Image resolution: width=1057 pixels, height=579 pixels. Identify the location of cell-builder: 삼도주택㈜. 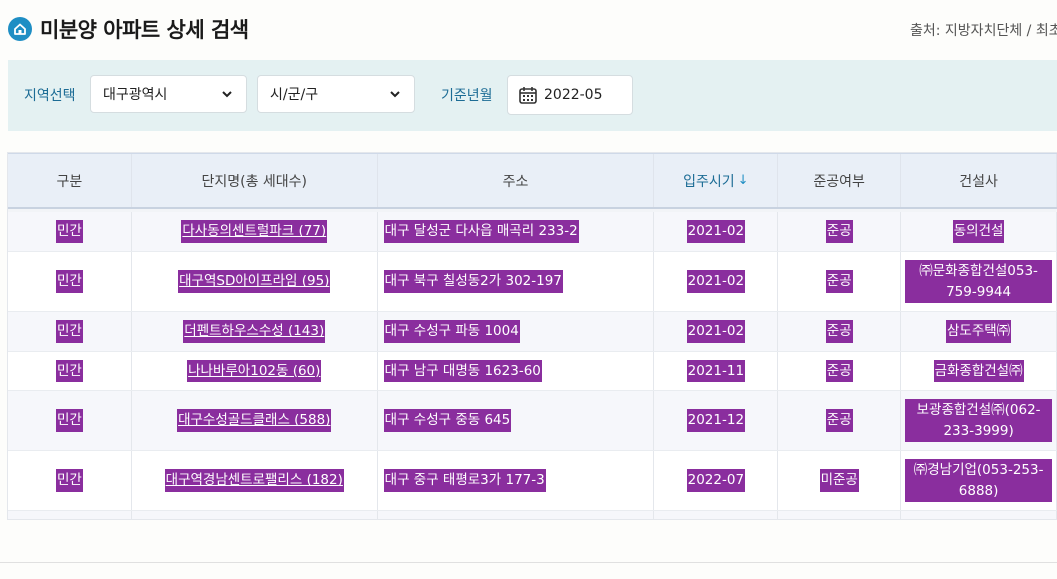
(979, 331).